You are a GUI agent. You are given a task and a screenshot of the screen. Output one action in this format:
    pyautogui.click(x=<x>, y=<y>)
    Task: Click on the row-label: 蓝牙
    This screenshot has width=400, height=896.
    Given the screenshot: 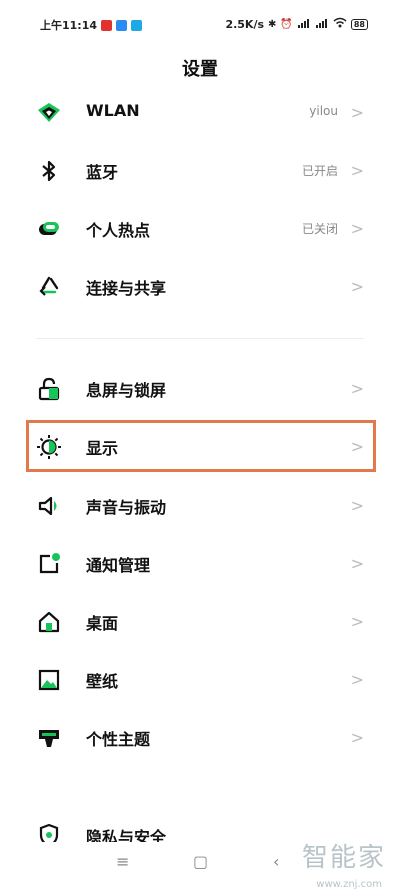 What is the action you would take?
    pyautogui.click(x=102, y=172)
    